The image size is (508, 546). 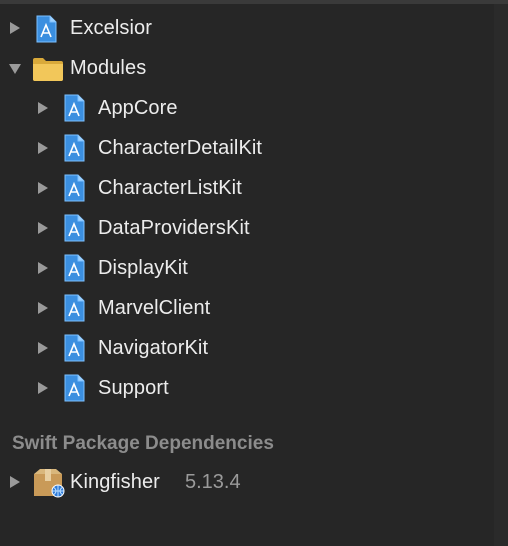 What do you see at coordinates (254, 308) in the screenshot?
I see `navigator-row-marvelclient: MarvelClient` at bounding box center [254, 308].